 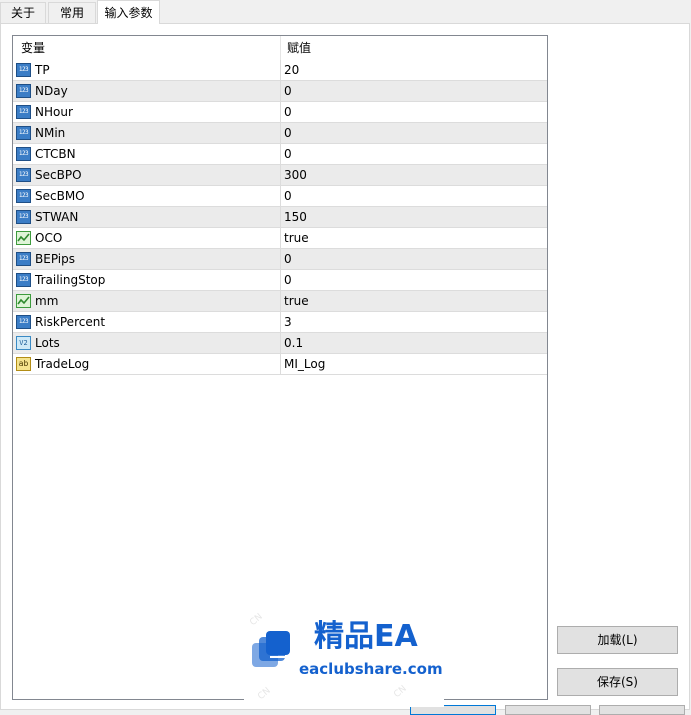 I want to click on parameter-row: 123 TP 20, so click(x=280, y=70).